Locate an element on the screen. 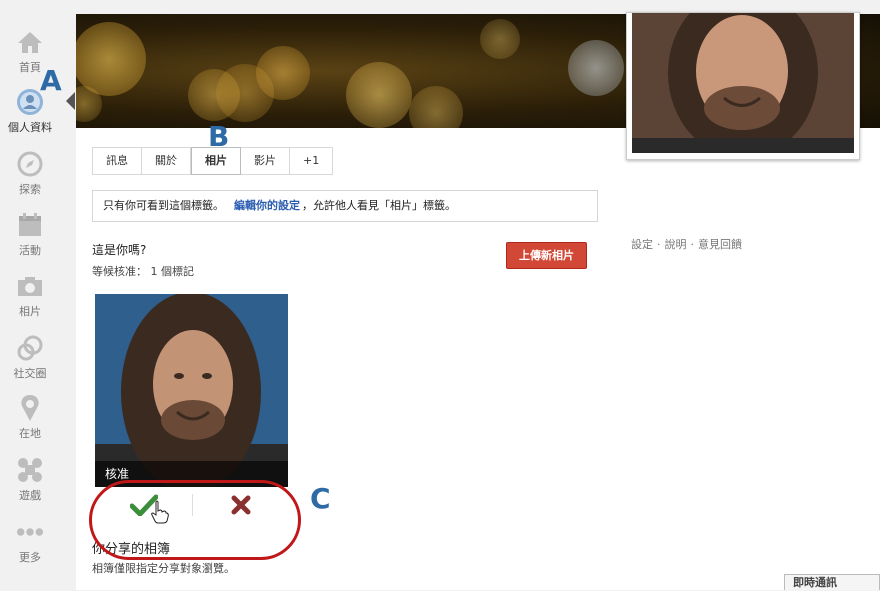 The image size is (880, 591). upload-photo-button: 上傳新相片 is located at coordinates (546, 255).